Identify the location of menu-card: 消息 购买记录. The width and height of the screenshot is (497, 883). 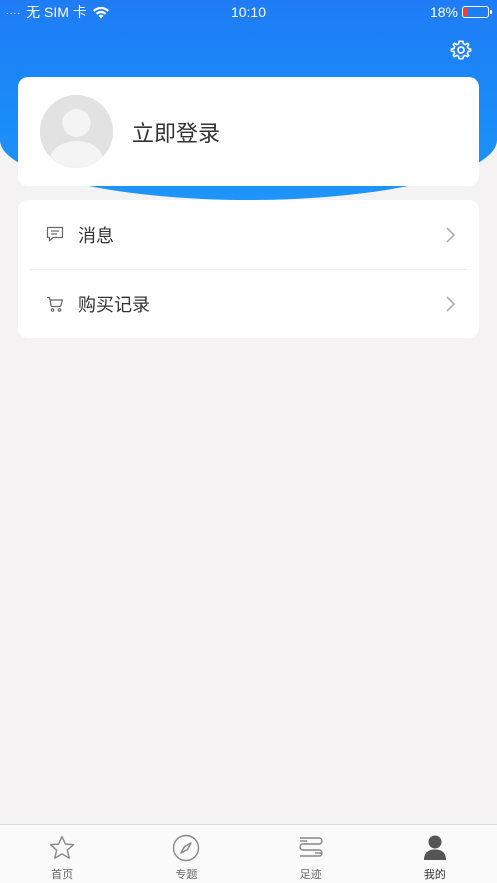
(248, 269).